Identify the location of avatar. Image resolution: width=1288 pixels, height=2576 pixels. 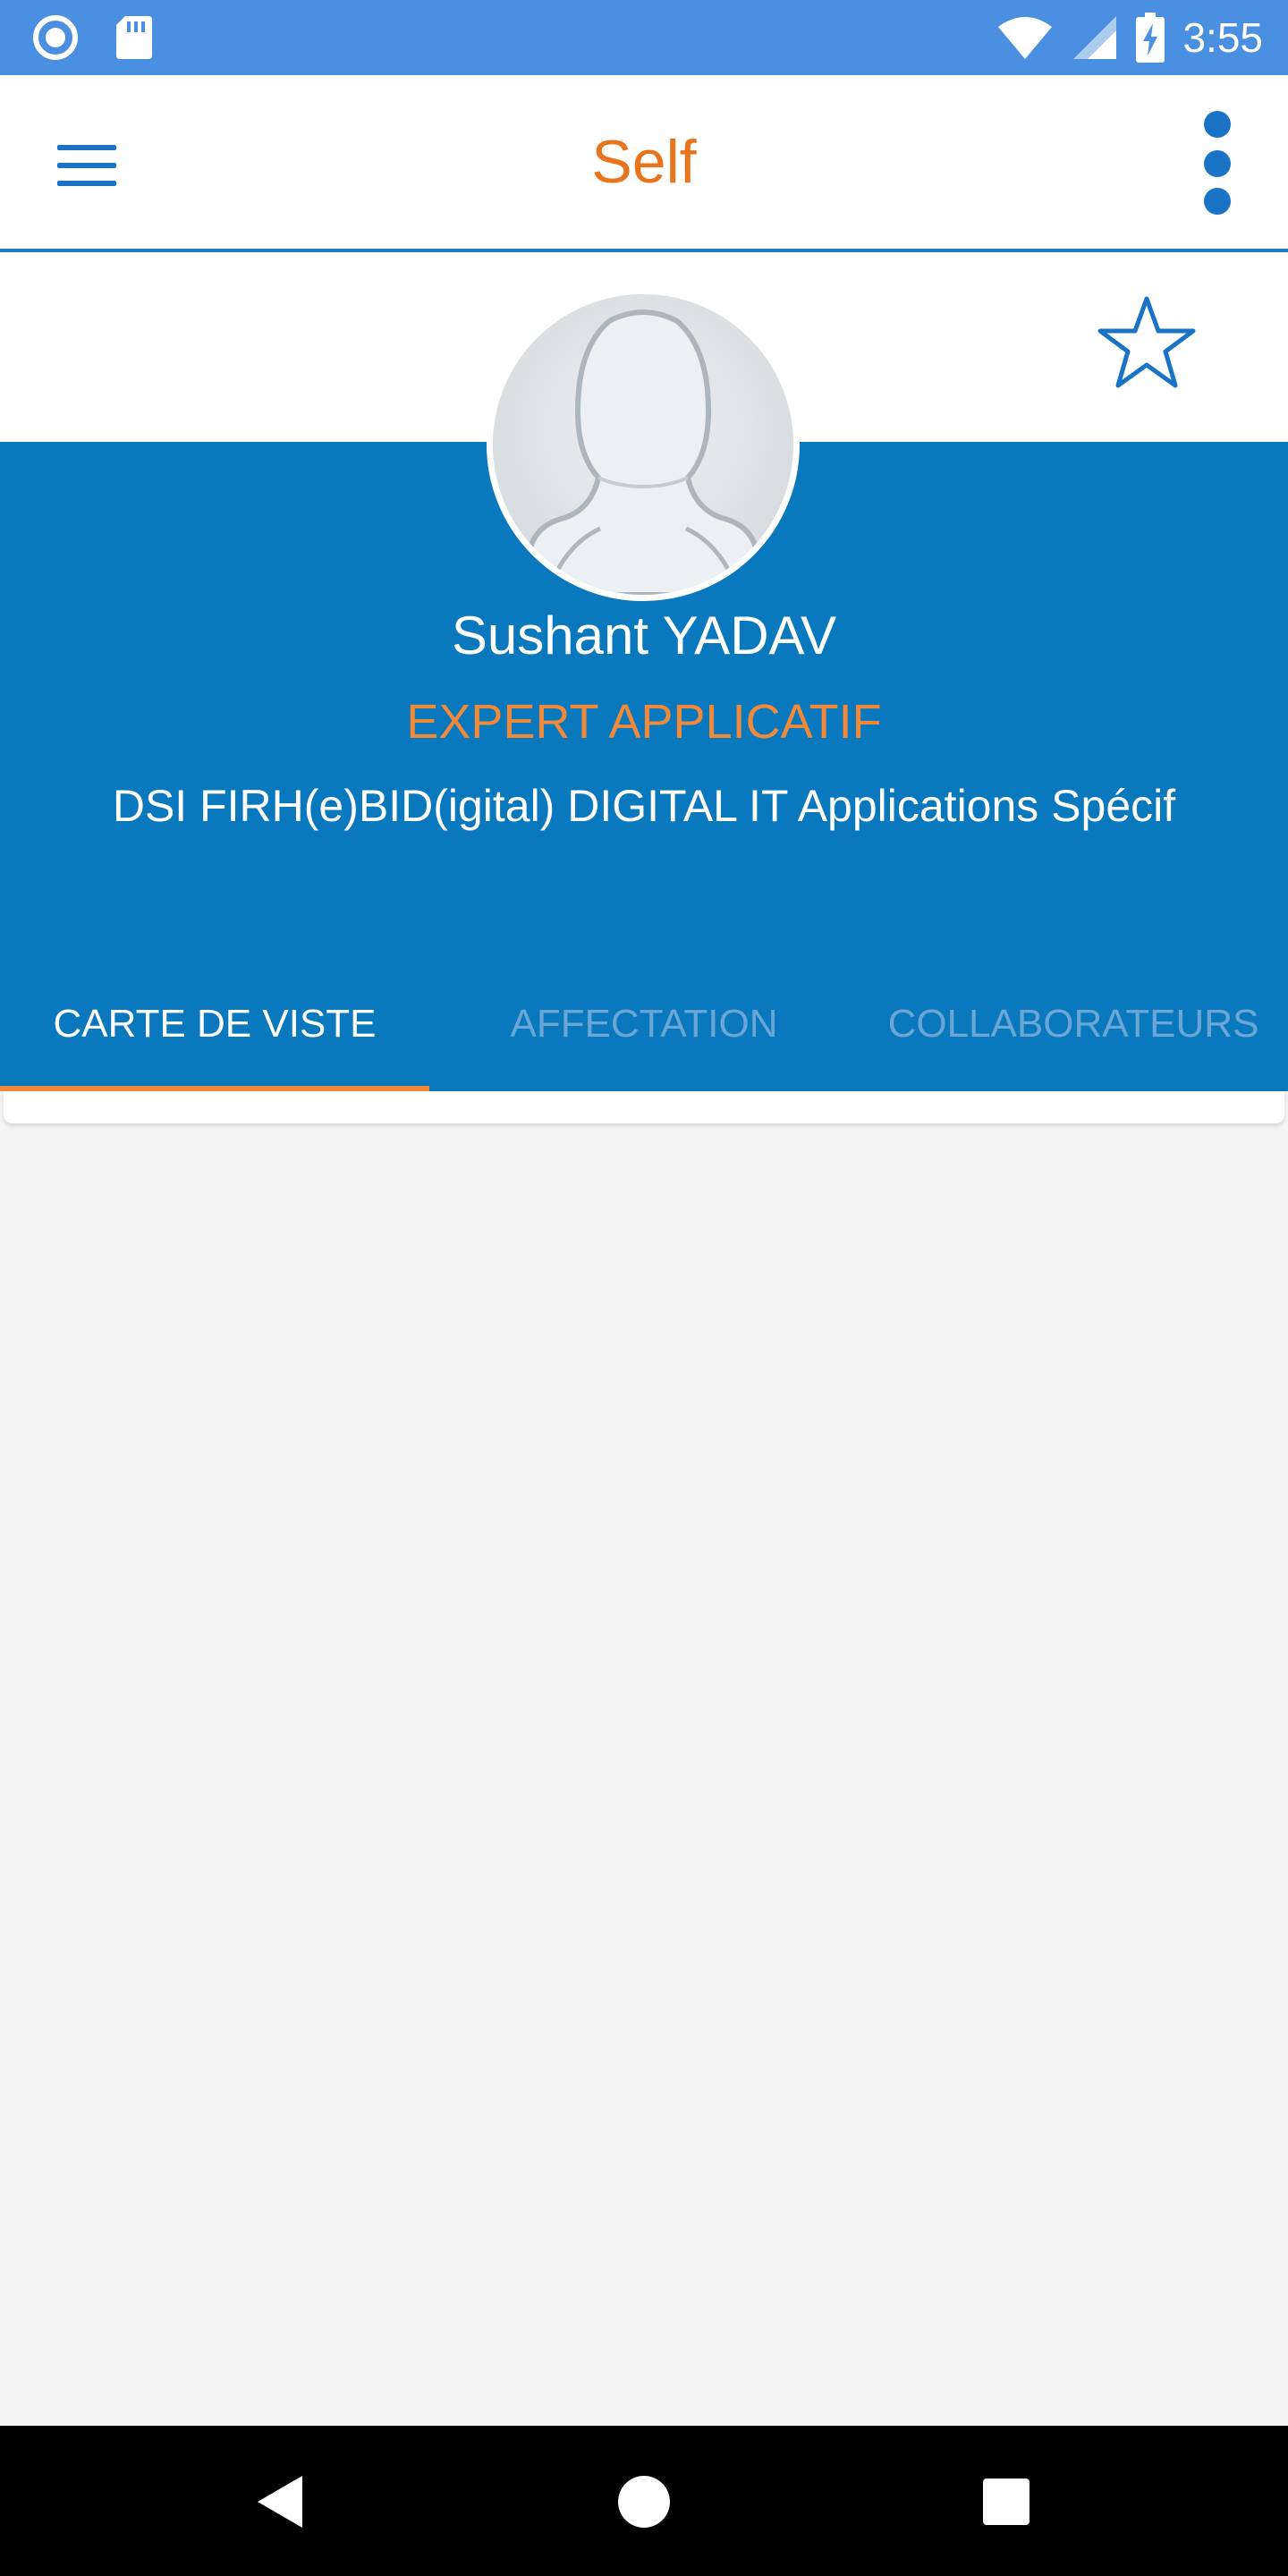
(643, 444).